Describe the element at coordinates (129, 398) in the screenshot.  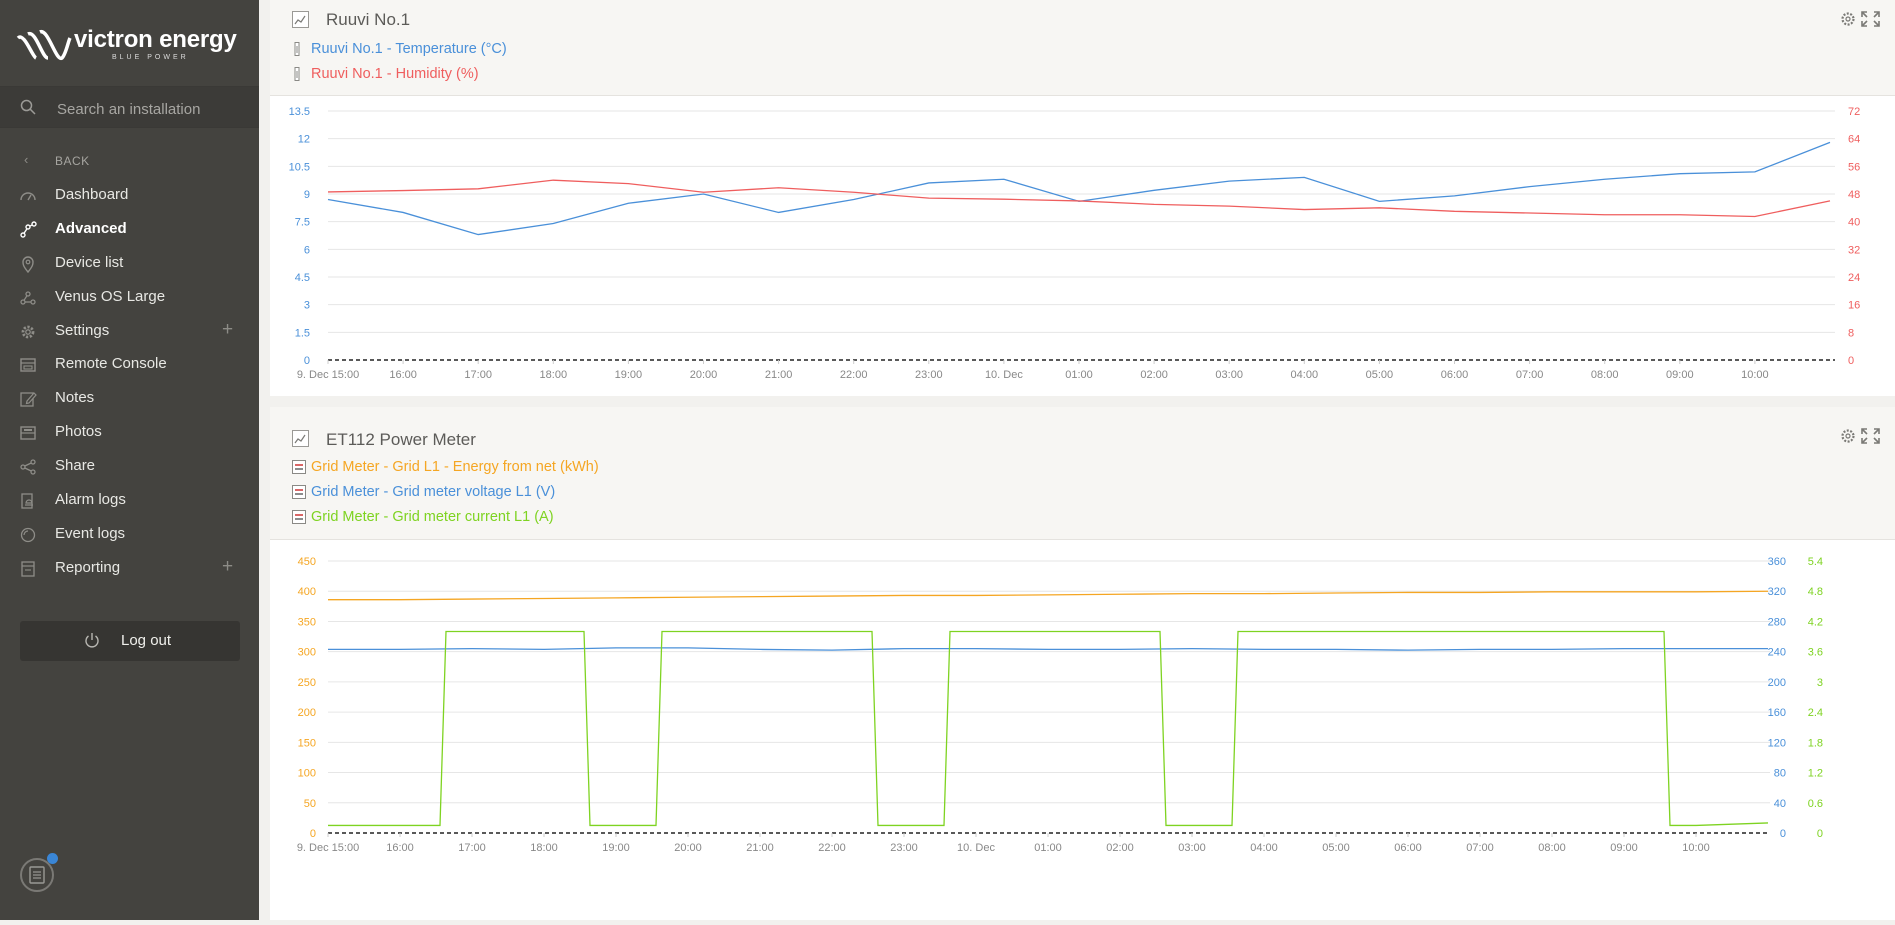
I see `sidebar-item-notes: Notes` at that location.